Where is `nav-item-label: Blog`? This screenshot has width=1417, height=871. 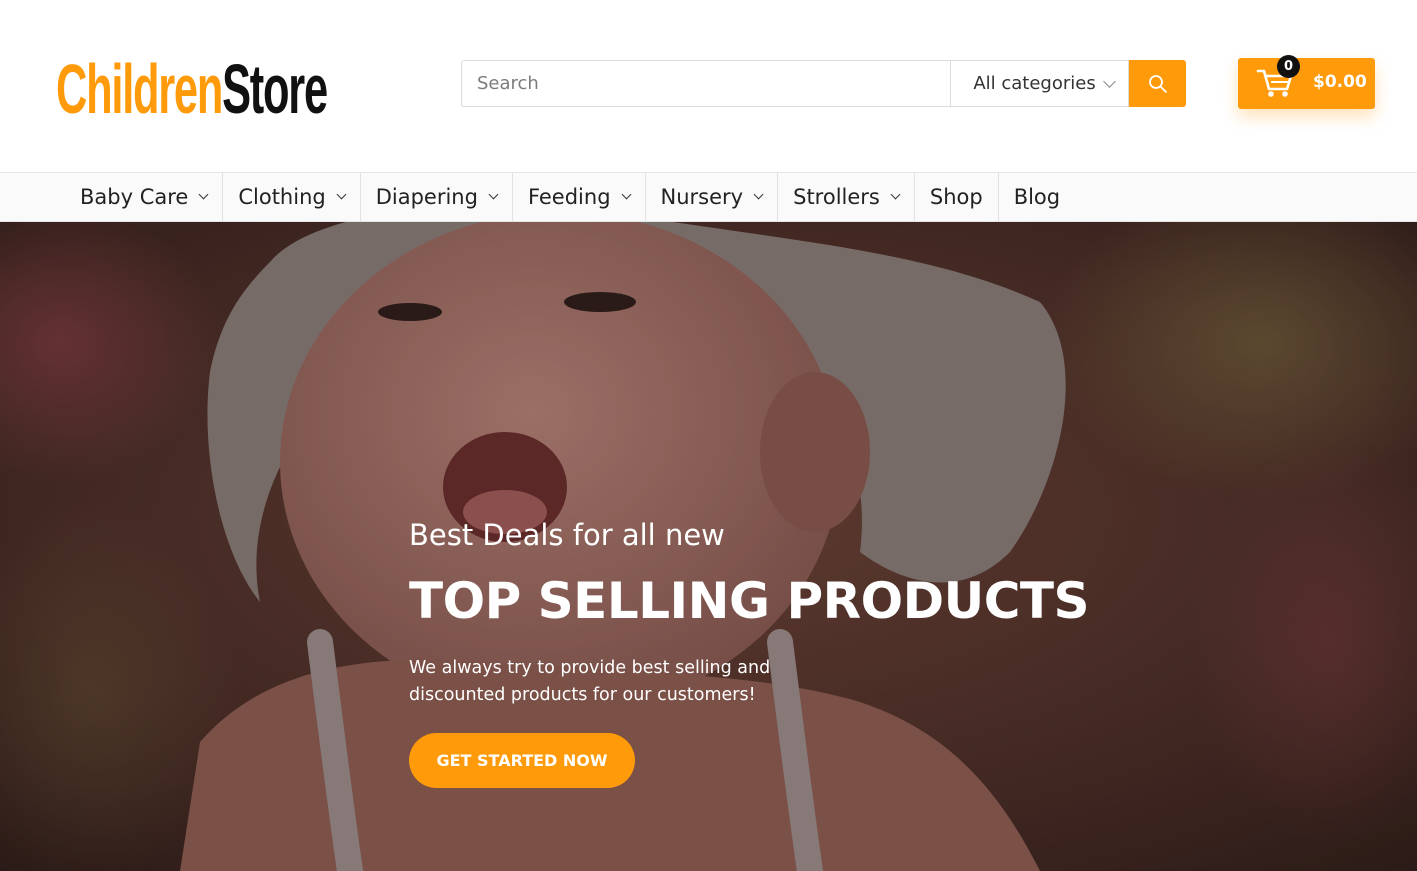 nav-item-label: Blog is located at coordinates (1037, 197).